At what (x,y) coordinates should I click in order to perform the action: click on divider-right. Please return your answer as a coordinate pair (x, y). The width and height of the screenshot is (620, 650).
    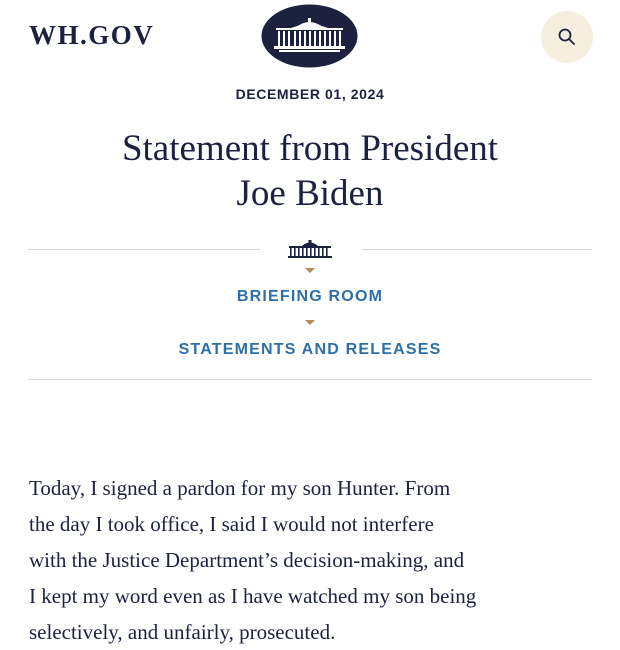
    Looking at the image, I should click on (477, 249).